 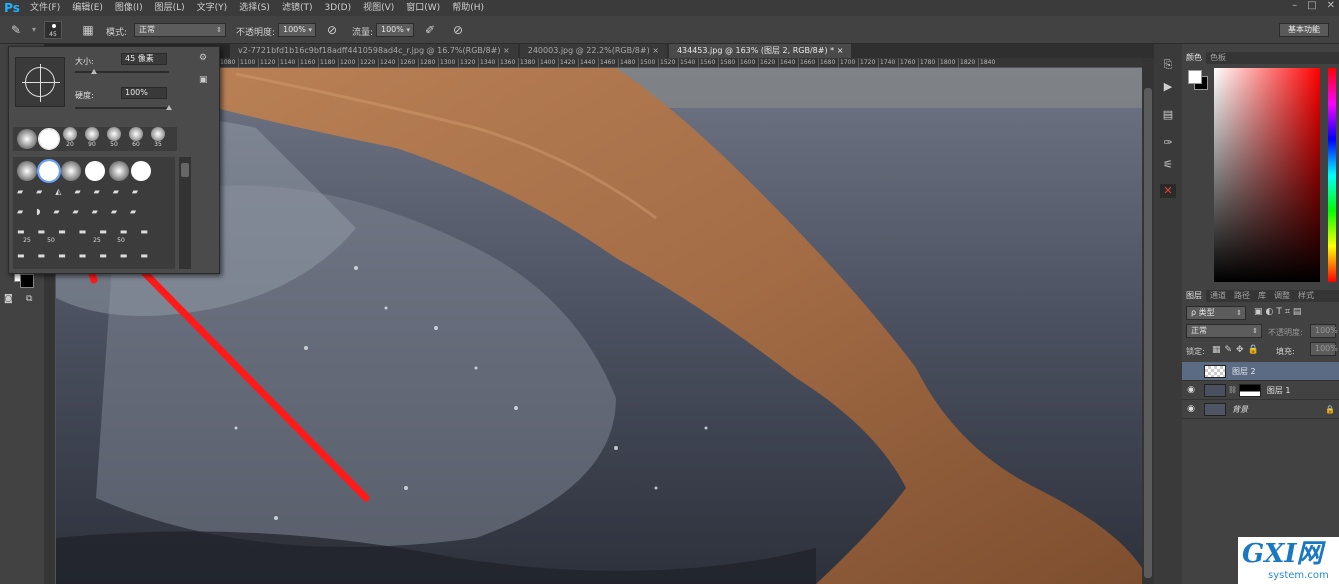 I want to click on hardness-slider-knob, so click(x=169, y=107).